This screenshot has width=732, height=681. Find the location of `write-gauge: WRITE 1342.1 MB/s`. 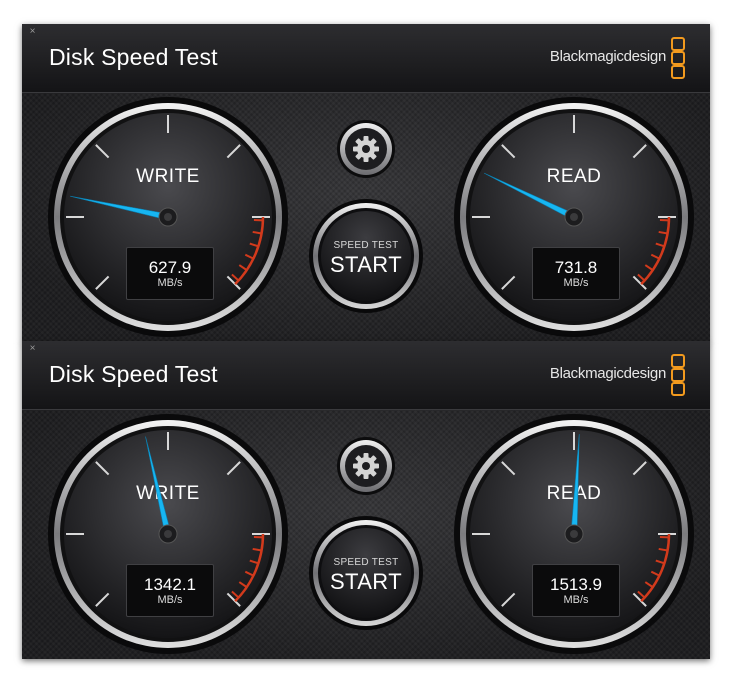

write-gauge: WRITE 1342.1 MB/s is located at coordinates (168, 534).